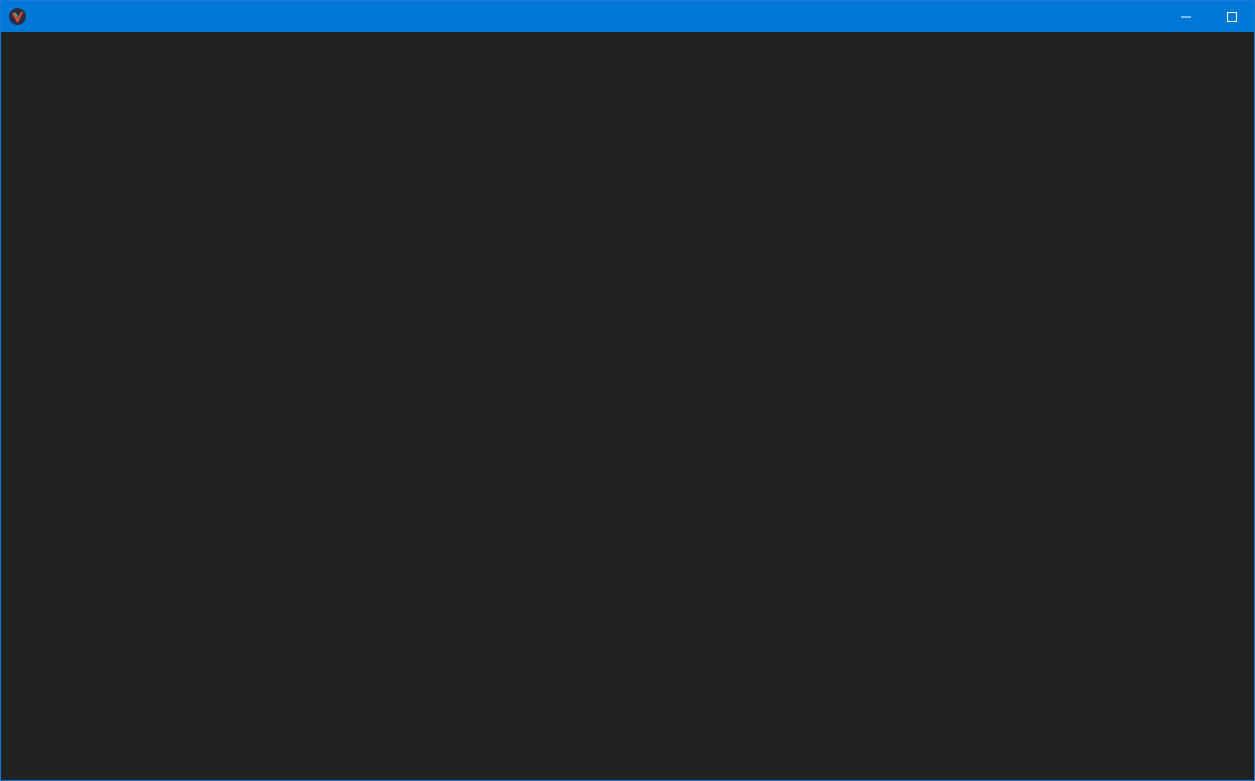 The width and height of the screenshot is (1255, 781). Describe the element at coordinates (627, 16) in the screenshot. I see `title-bar` at that location.